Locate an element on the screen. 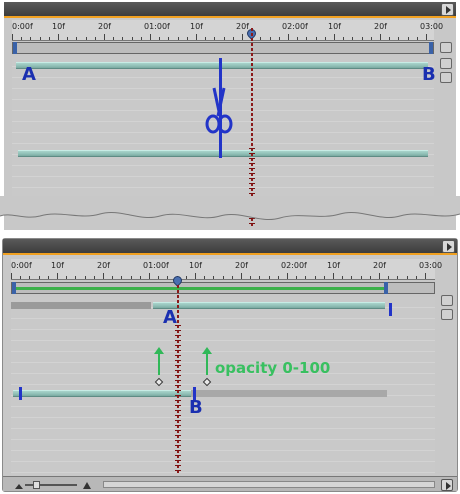 This screenshot has height=494, width=460. scroll-right-button is located at coordinates (447, 485).